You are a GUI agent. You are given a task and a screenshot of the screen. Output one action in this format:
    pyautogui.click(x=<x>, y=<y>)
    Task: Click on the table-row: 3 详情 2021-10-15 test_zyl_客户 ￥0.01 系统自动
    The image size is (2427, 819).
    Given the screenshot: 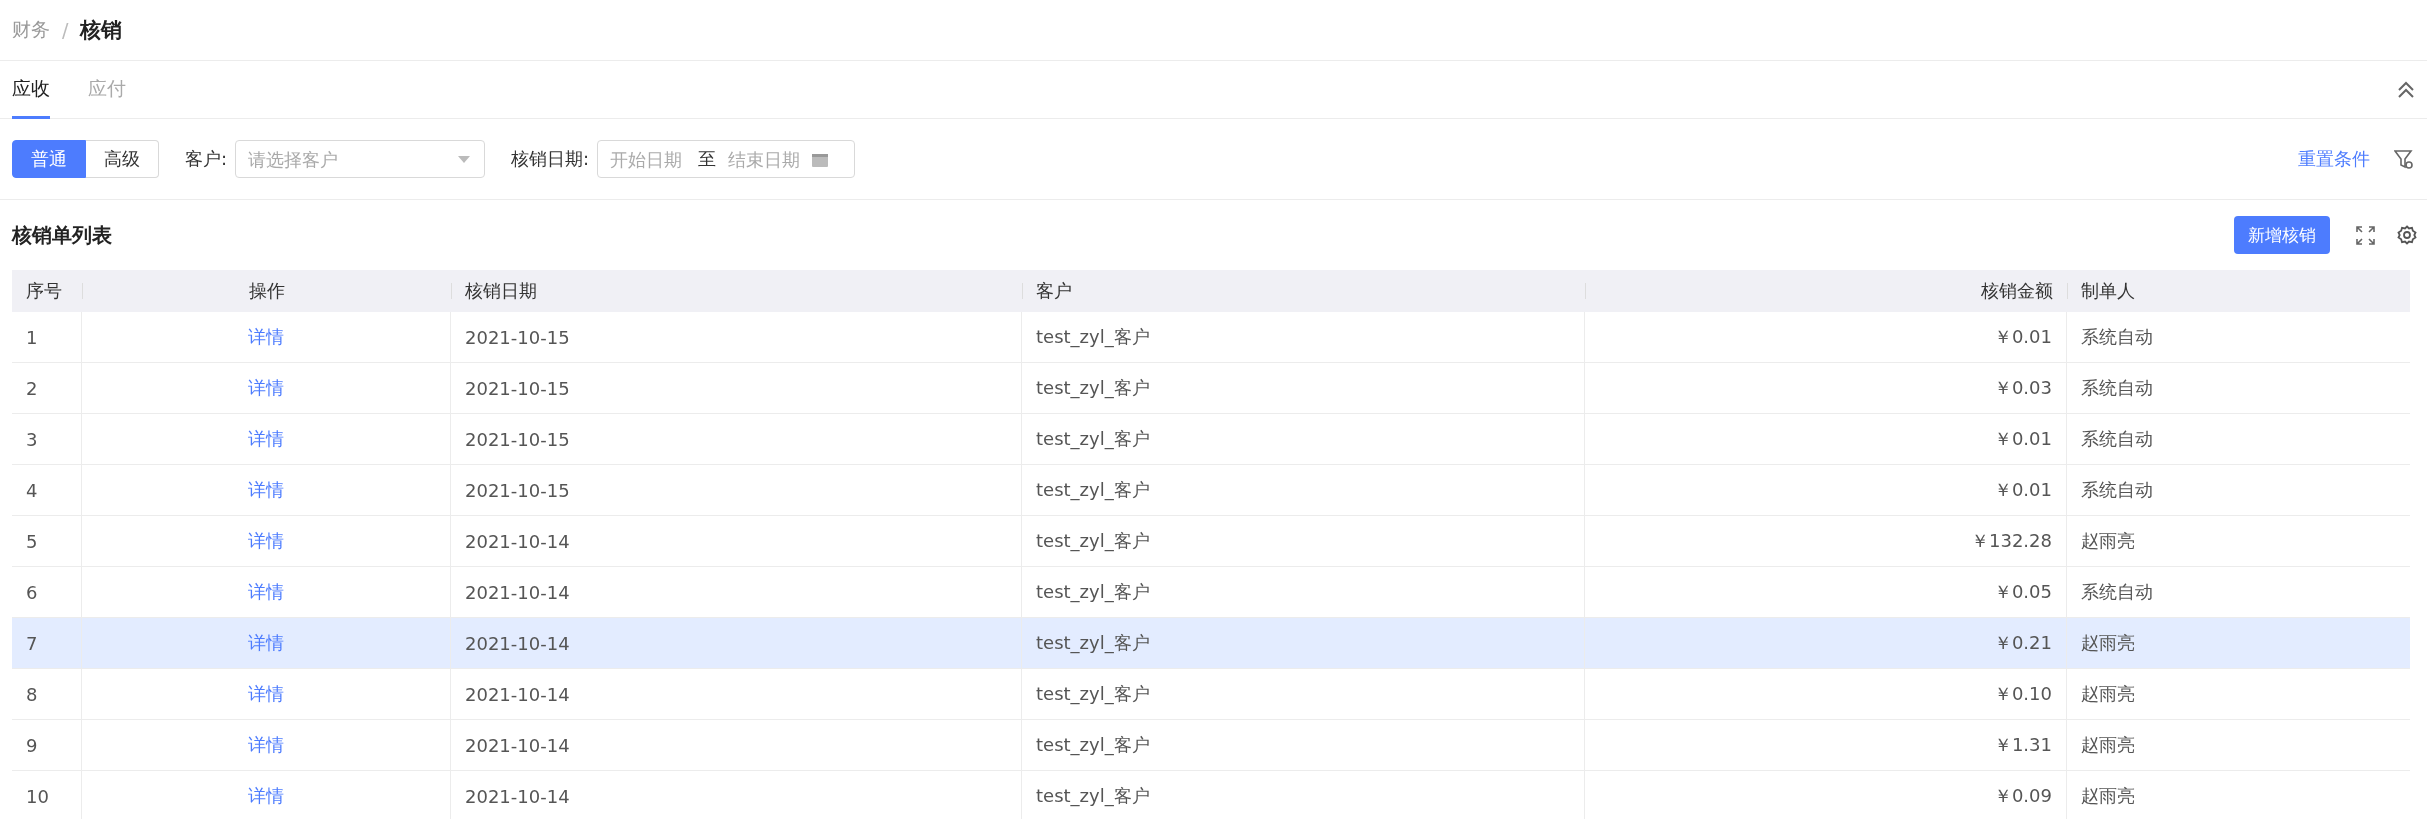 What is the action you would take?
    pyautogui.click(x=1211, y=439)
    